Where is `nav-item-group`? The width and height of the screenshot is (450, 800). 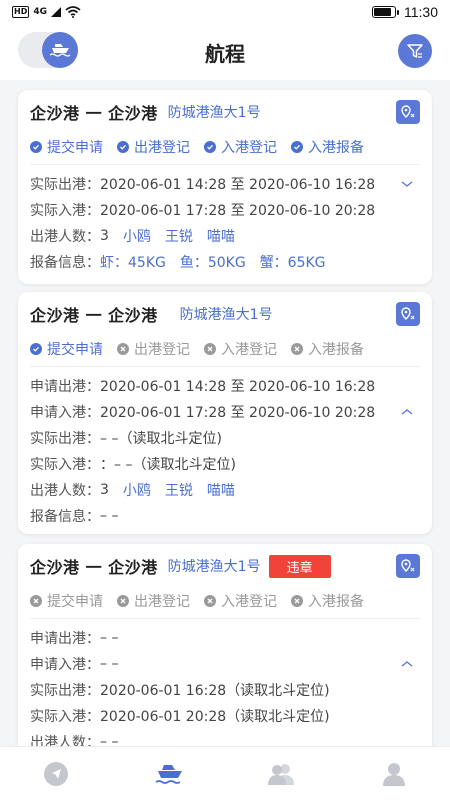
nav-item-group is located at coordinates (281, 773).